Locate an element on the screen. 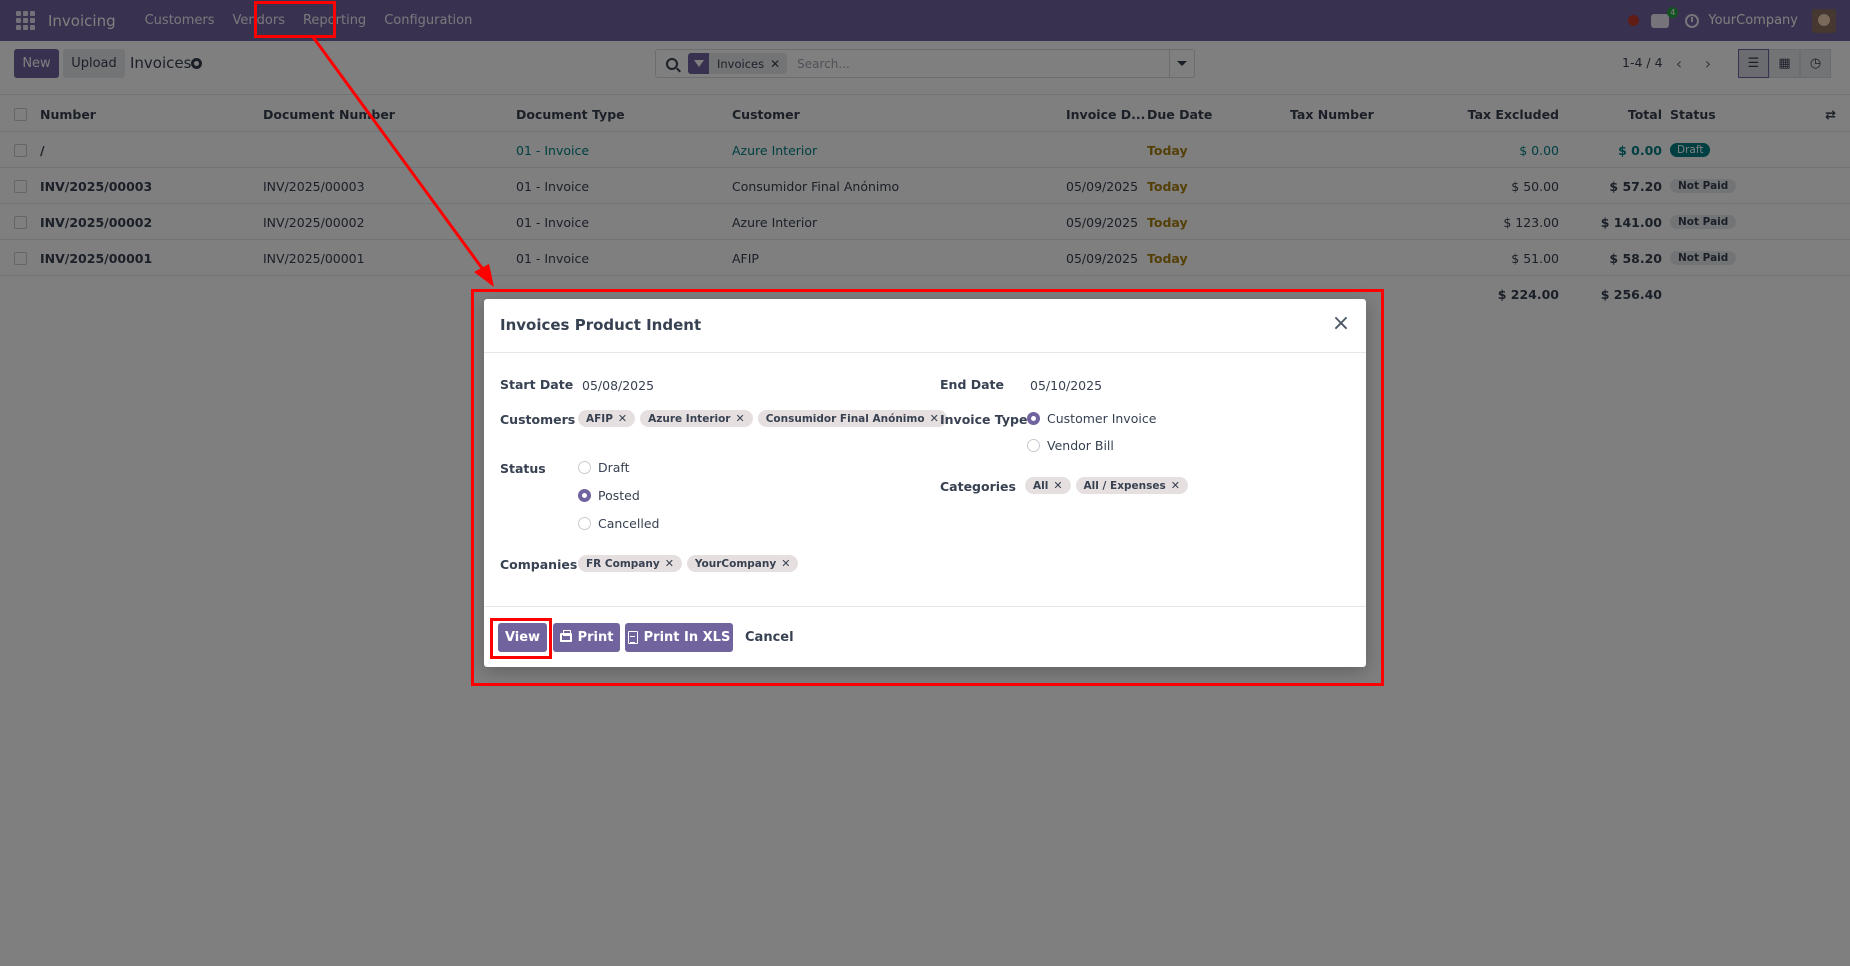 This screenshot has width=1850, height=966. print-xls-button: Print In XLS is located at coordinates (679, 637).